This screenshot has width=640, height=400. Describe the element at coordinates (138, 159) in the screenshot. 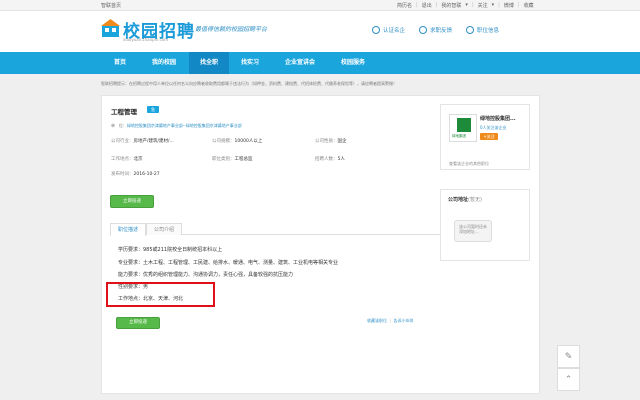

I see `location-value: 北京` at that location.